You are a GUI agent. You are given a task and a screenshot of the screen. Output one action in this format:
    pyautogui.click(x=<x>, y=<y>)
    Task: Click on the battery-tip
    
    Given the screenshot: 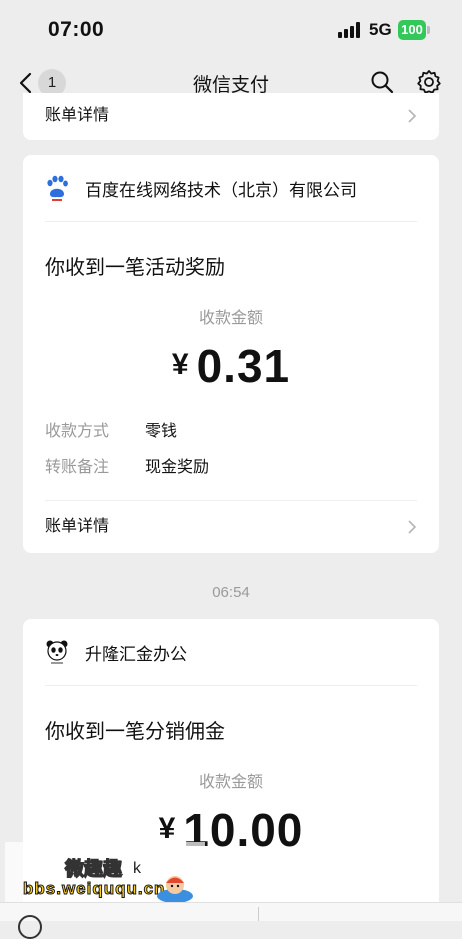 What is the action you would take?
    pyautogui.click(x=428, y=30)
    